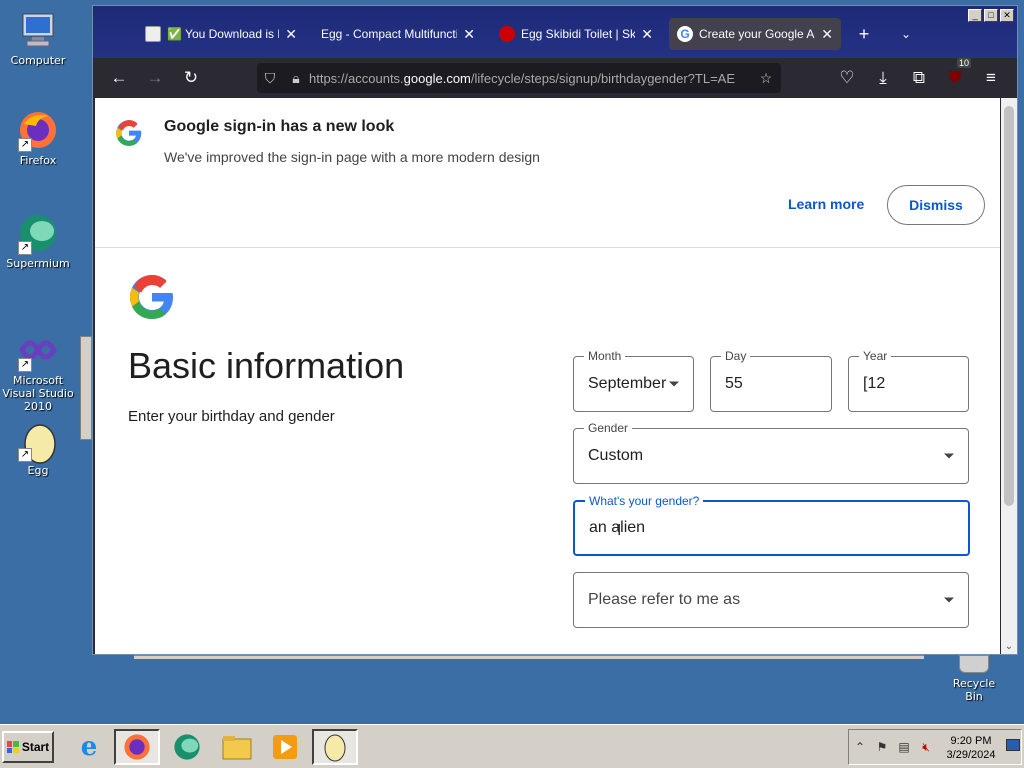  Describe the element at coordinates (974, 679) in the screenshot. I see `desktop-icon-recycle-bin: Recycle Bin` at that location.